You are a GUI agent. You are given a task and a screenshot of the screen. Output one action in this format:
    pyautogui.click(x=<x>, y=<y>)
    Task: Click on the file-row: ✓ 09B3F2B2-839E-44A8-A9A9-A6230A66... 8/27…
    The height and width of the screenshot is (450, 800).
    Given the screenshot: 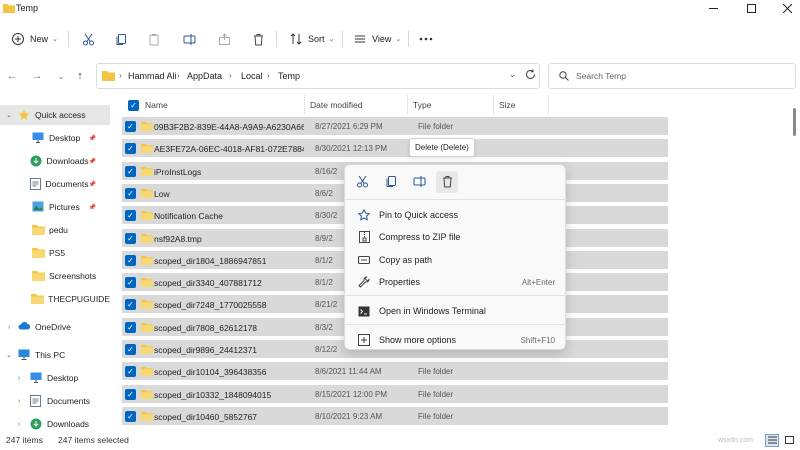 What is the action you would take?
    pyautogui.click(x=395, y=127)
    